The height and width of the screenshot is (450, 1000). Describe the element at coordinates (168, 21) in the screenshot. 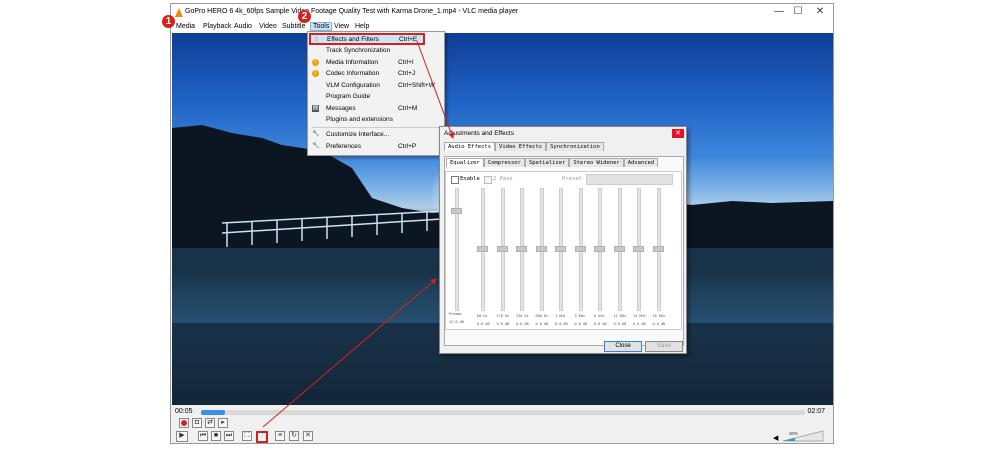

I see `step-1-badge: 1` at that location.